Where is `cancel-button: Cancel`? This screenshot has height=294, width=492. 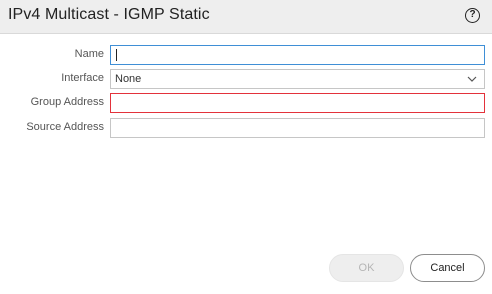 cancel-button: Cancel is located at coordinates (447, 268).